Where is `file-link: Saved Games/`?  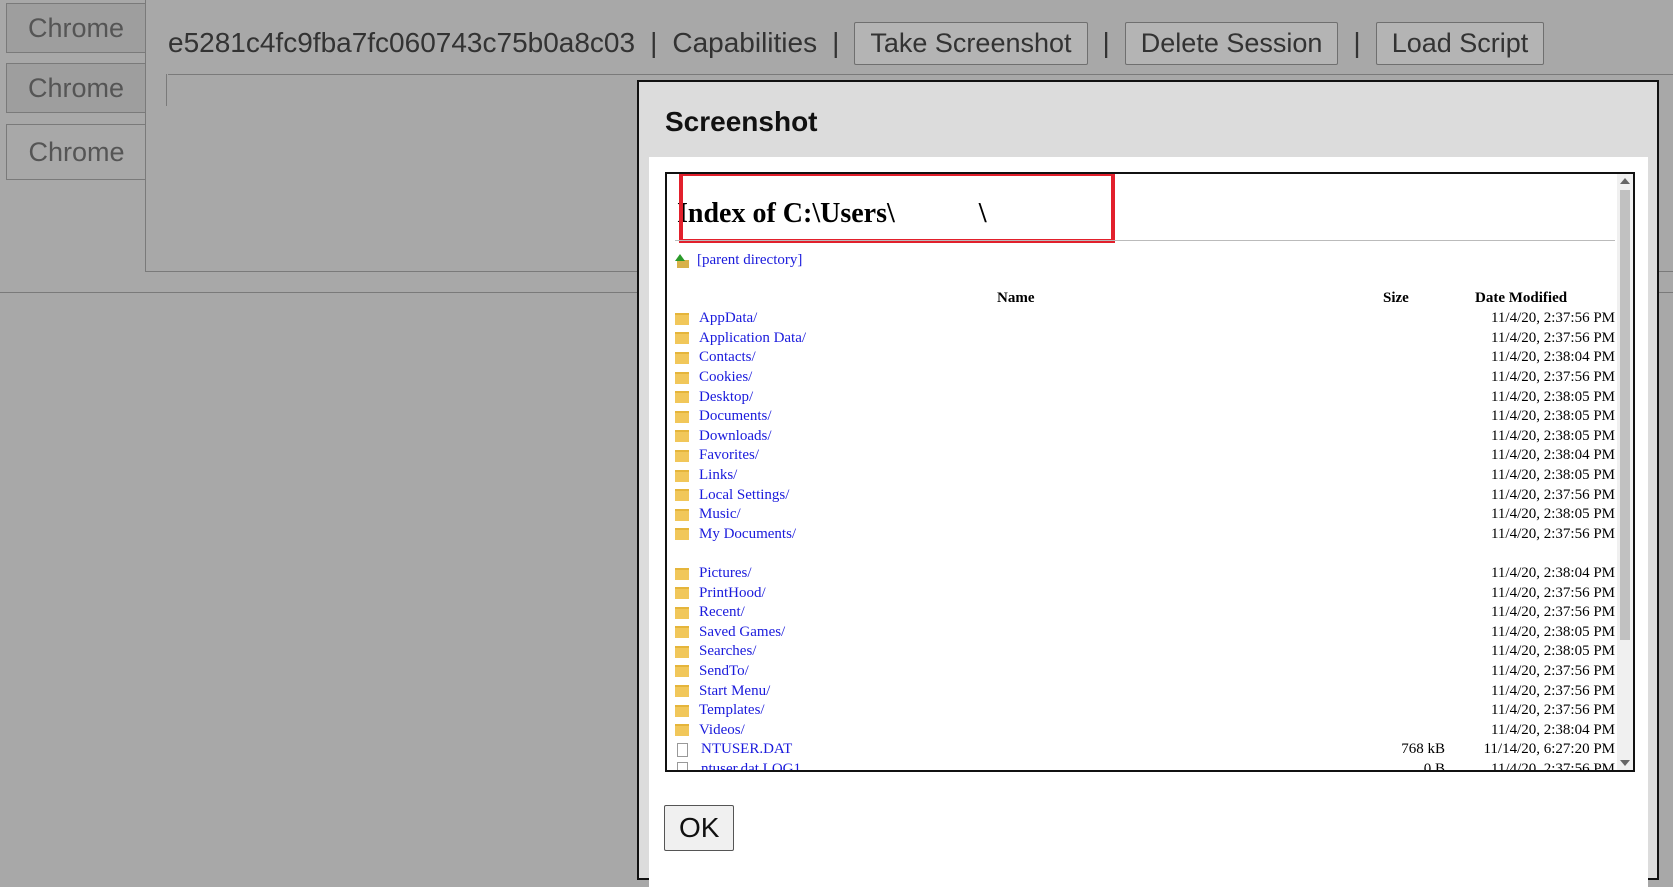
file-link: Saved Games/ is located at coordinates (742, 632).